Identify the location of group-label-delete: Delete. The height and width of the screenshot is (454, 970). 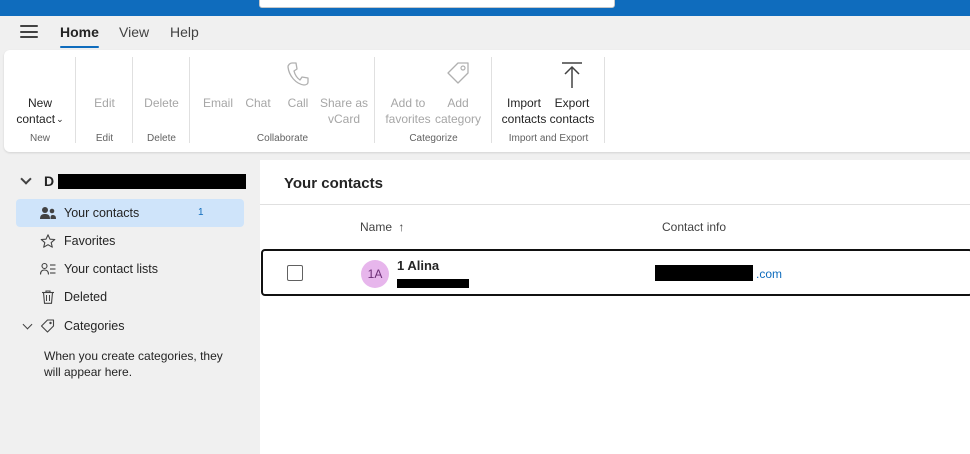
(161, 138).